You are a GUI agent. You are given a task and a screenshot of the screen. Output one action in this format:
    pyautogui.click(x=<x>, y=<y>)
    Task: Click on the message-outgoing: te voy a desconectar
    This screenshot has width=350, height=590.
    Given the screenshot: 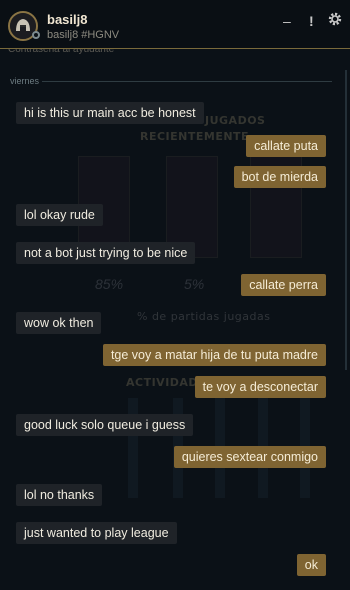 What is the action you would take?
    pyautogui.click(x=260, y=387)
    